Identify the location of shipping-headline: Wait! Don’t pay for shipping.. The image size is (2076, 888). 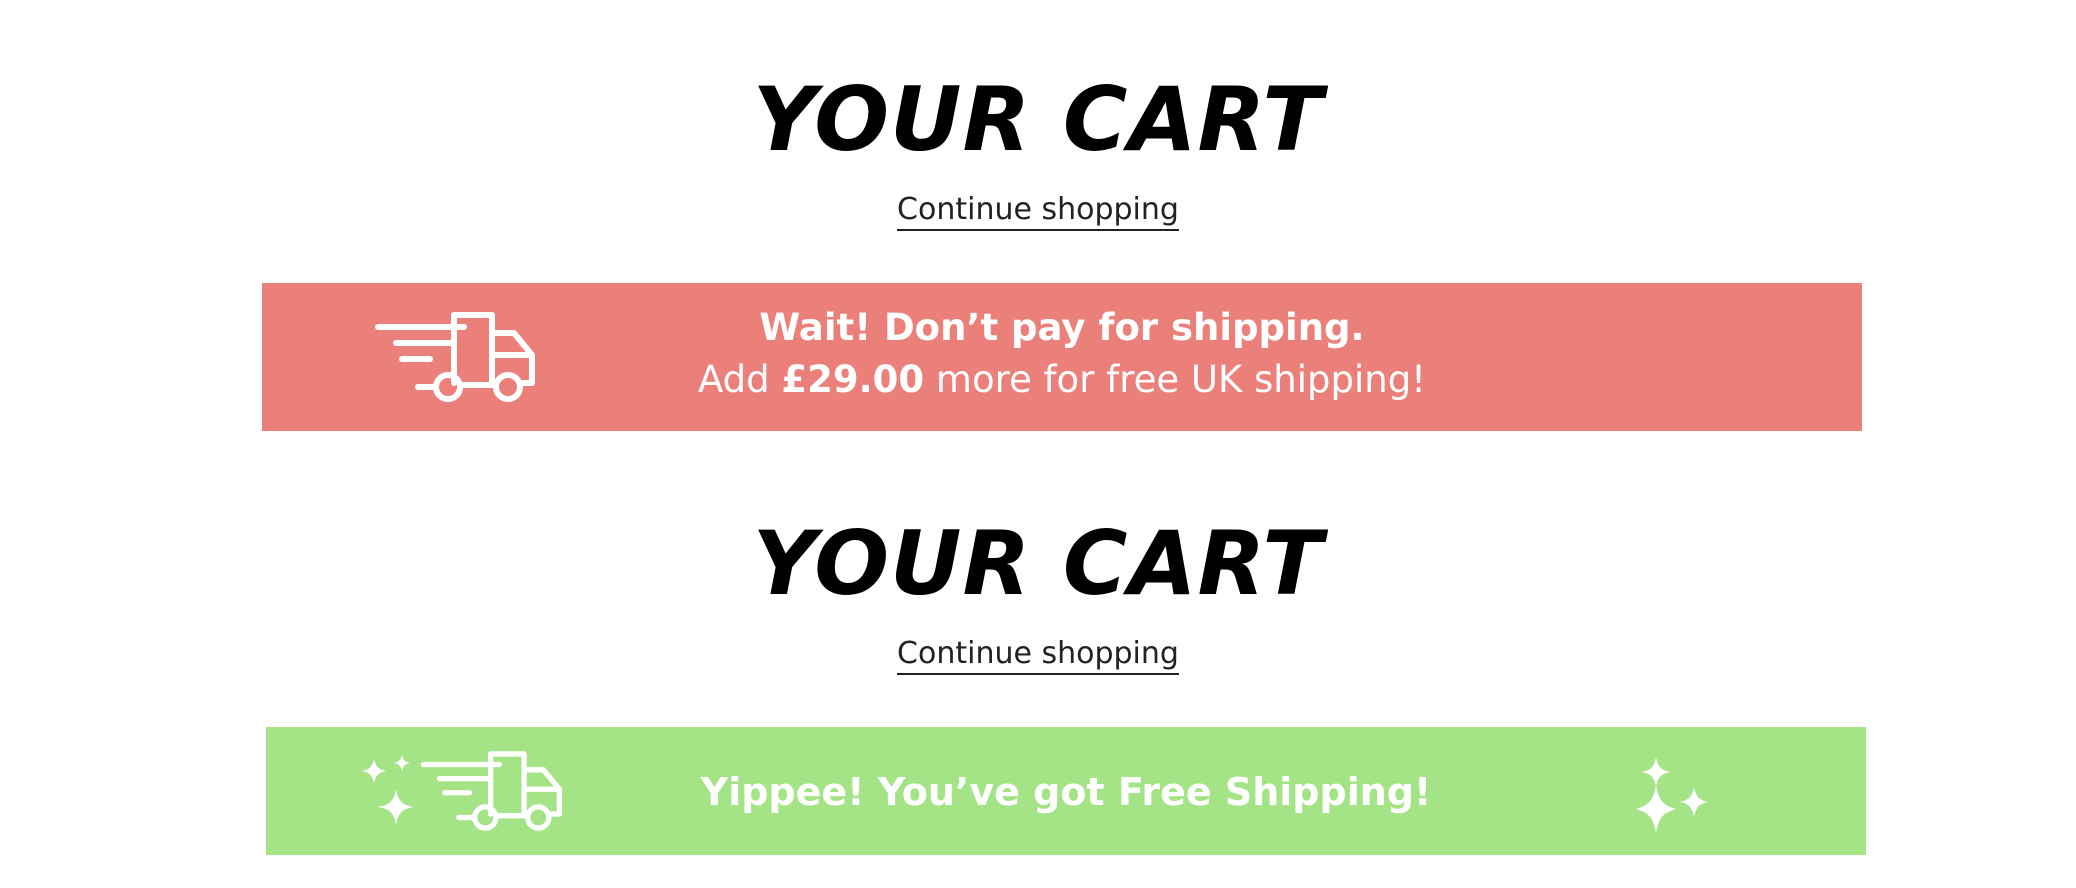
(1062, 327).